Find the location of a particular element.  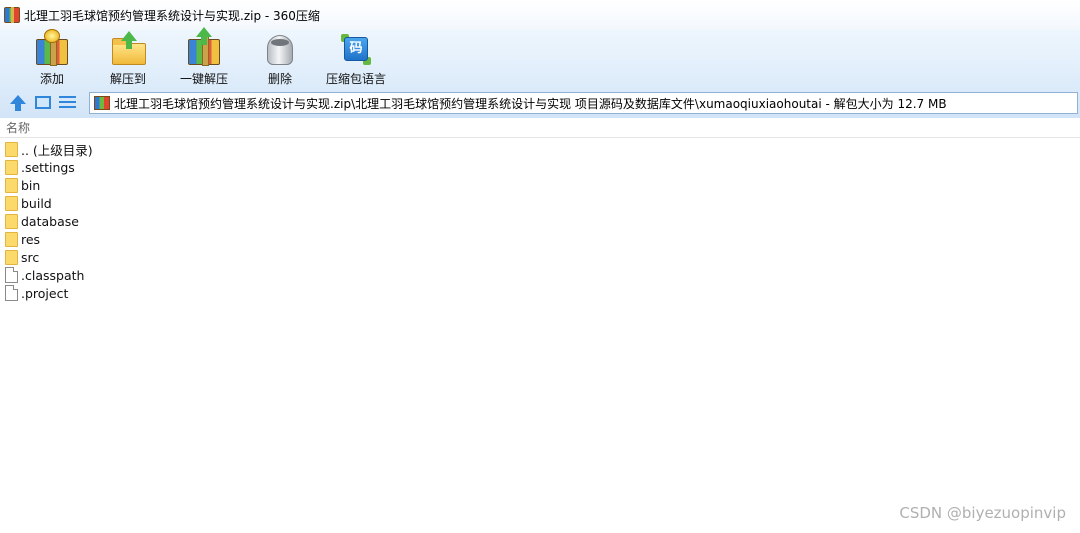

trash-icon is located at coordinates (280, 49).